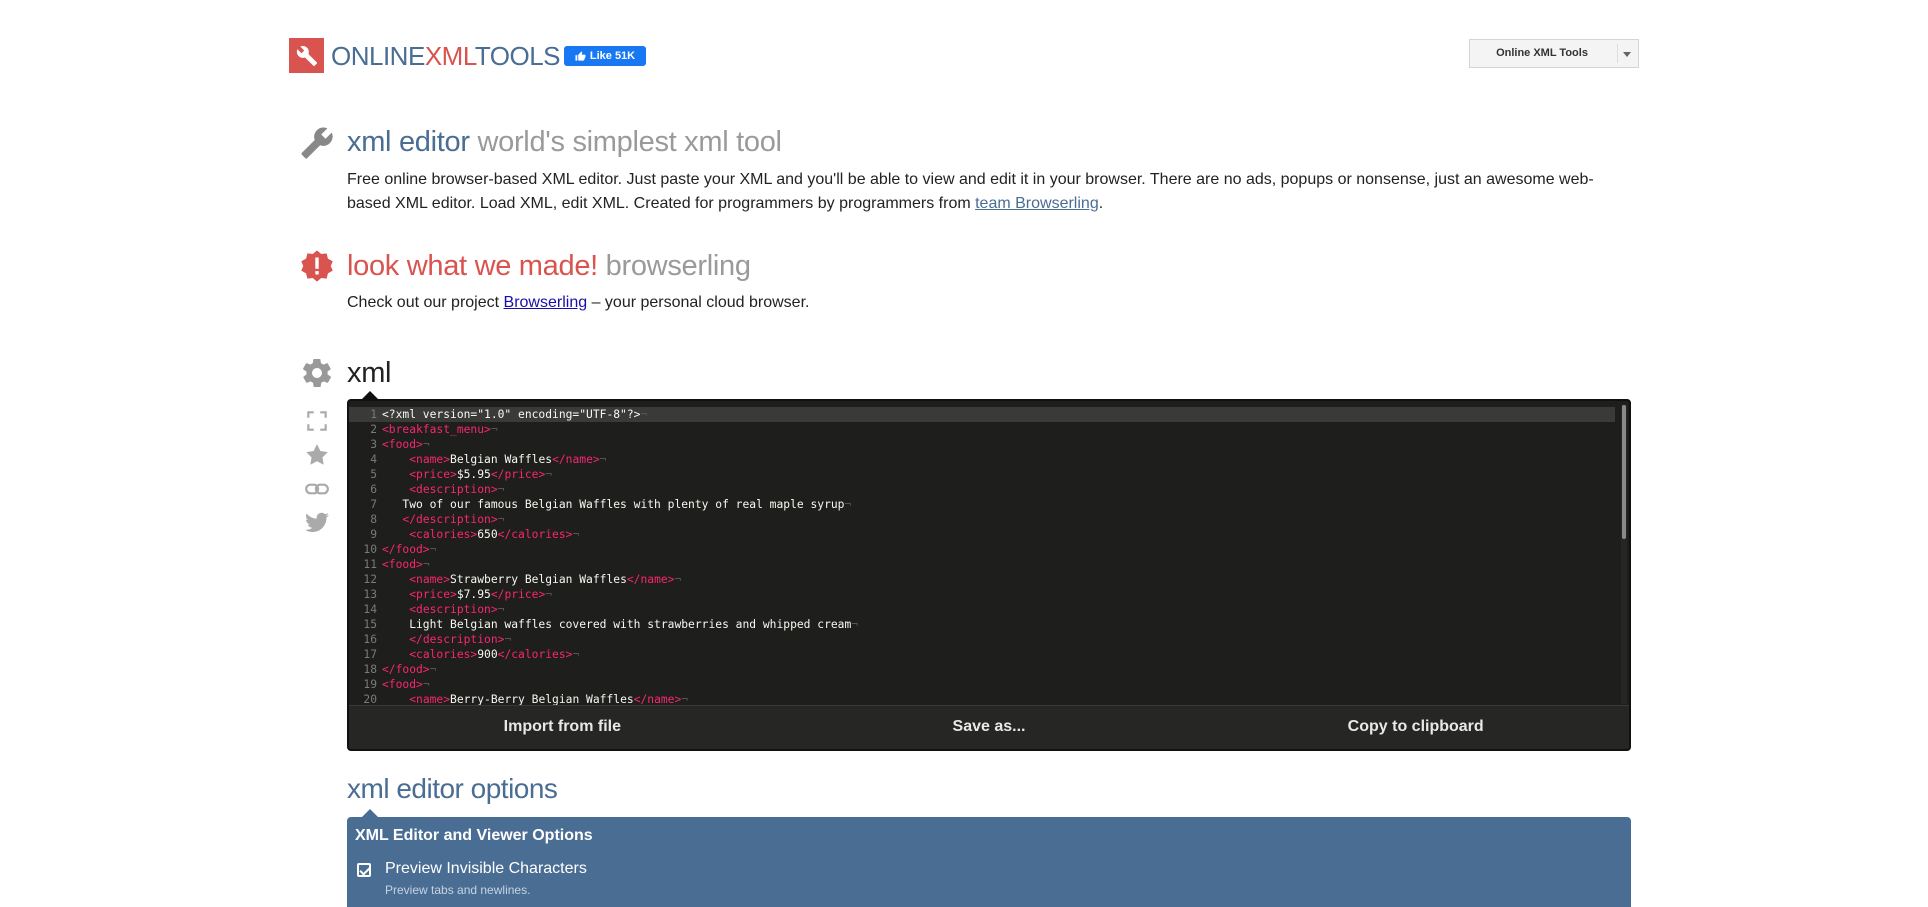  What do you see at coordinates (1624, 472) in the screenshot?
I see `scrollbar-thumb` at bounding box center [1624, 472].